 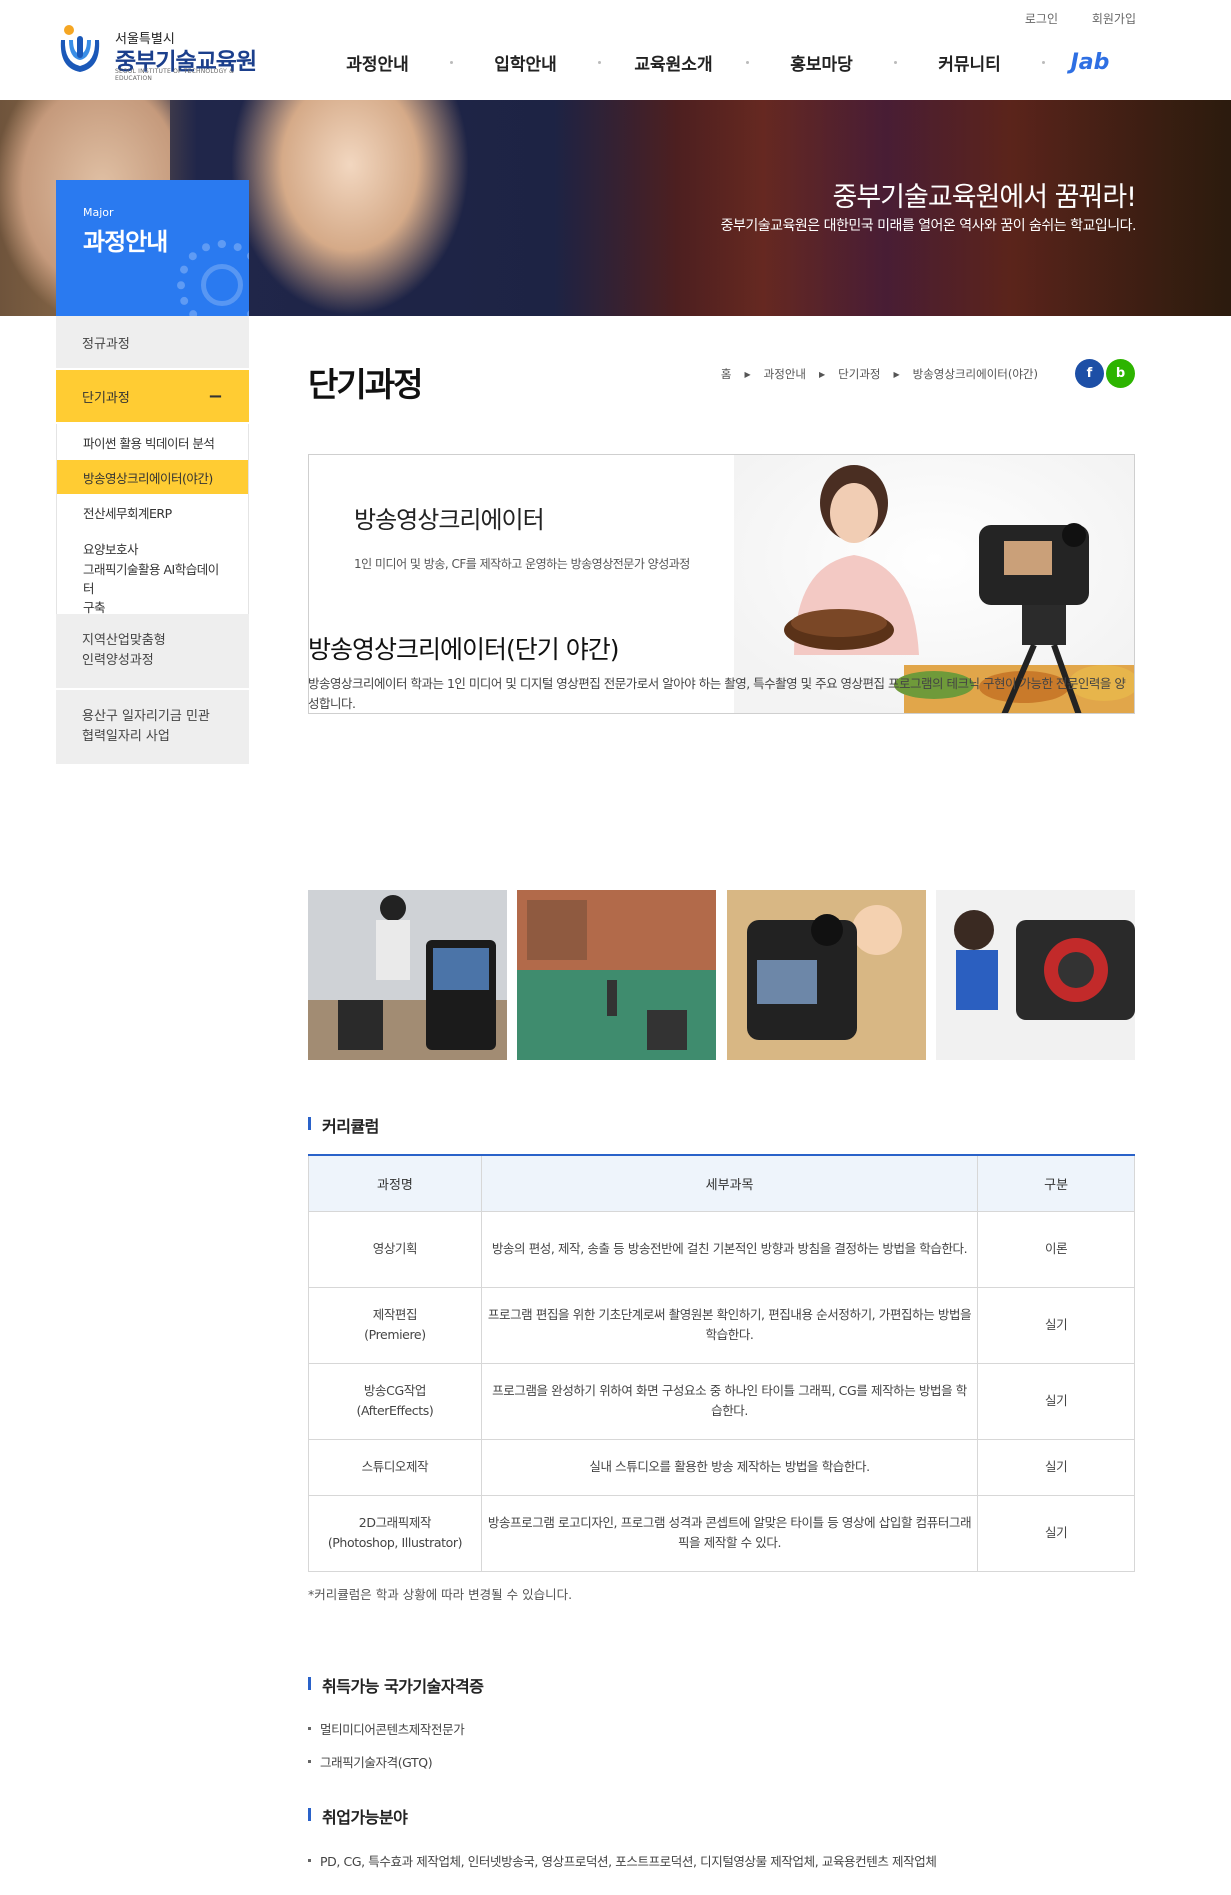 I want to click on table-cell: 이론, so click(x=1056, y=1249).